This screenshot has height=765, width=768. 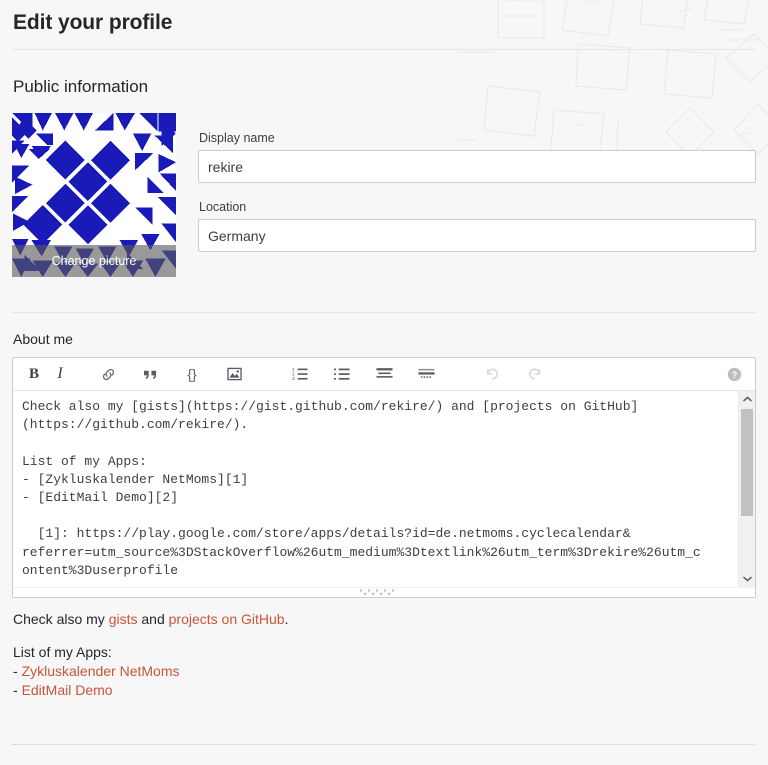 I want to click on avatar: Change picture, so click(x=94, y=195).